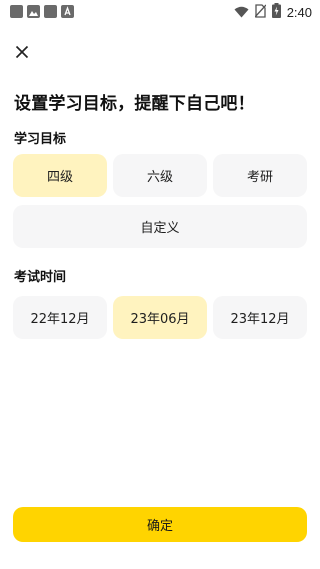 The height and width of the screenshot is (569, 320). I want to click on status-bar: 2:40, so click(160, 12).